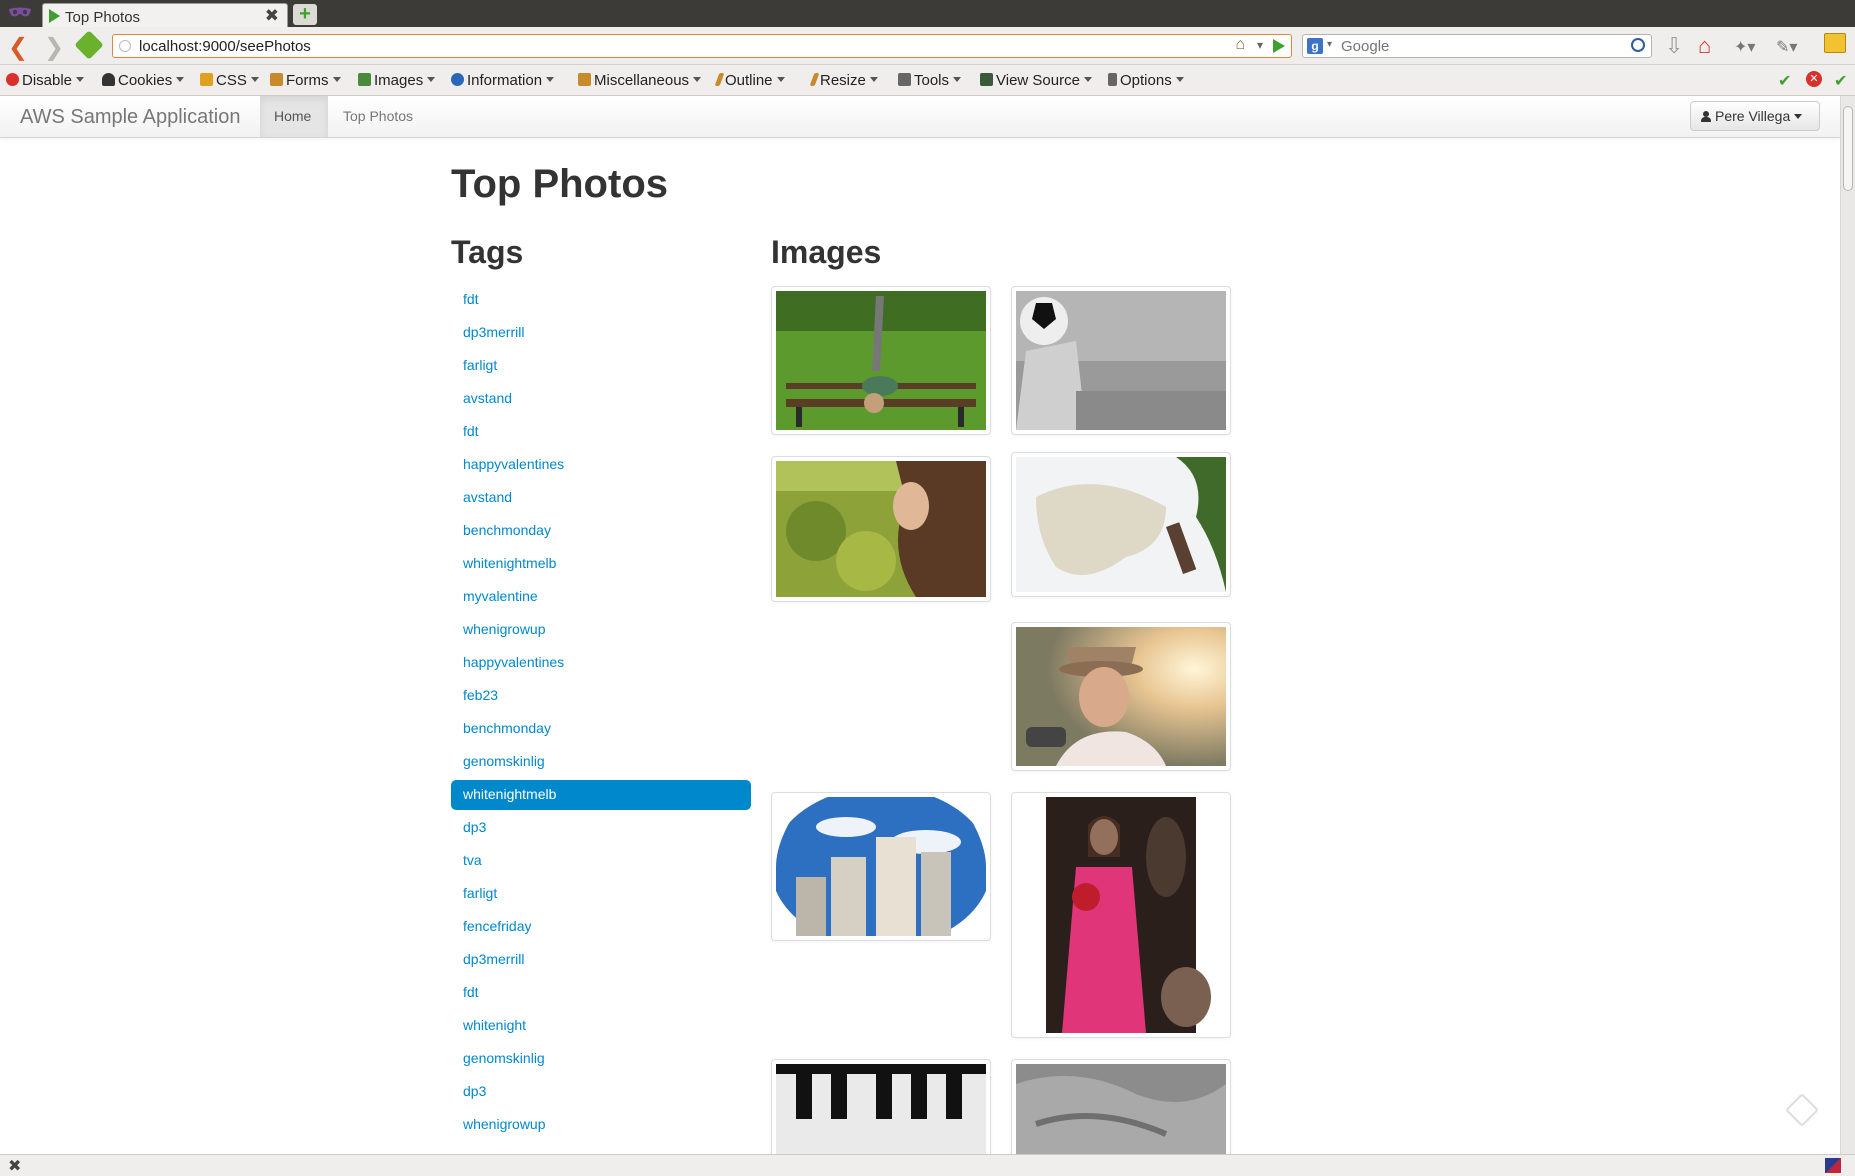  I want to click on search-bar: g ▾, so click(1477, 46).